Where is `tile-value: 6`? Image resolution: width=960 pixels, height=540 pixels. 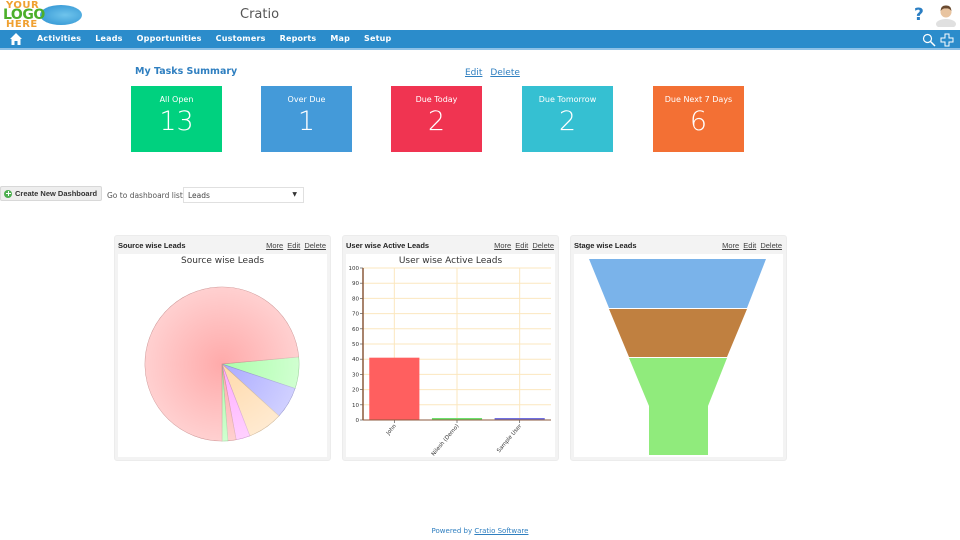
tile-value: 6 is located at coordinates (698, 121).